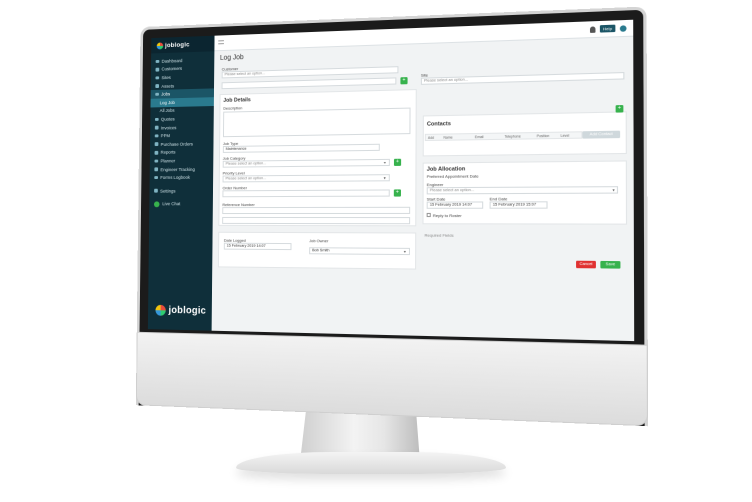 The width and height of the screenshot is (752, 502). Describe the element at coordinates (156, 119) in the screenshot. I see `quotes-icon` at that location.